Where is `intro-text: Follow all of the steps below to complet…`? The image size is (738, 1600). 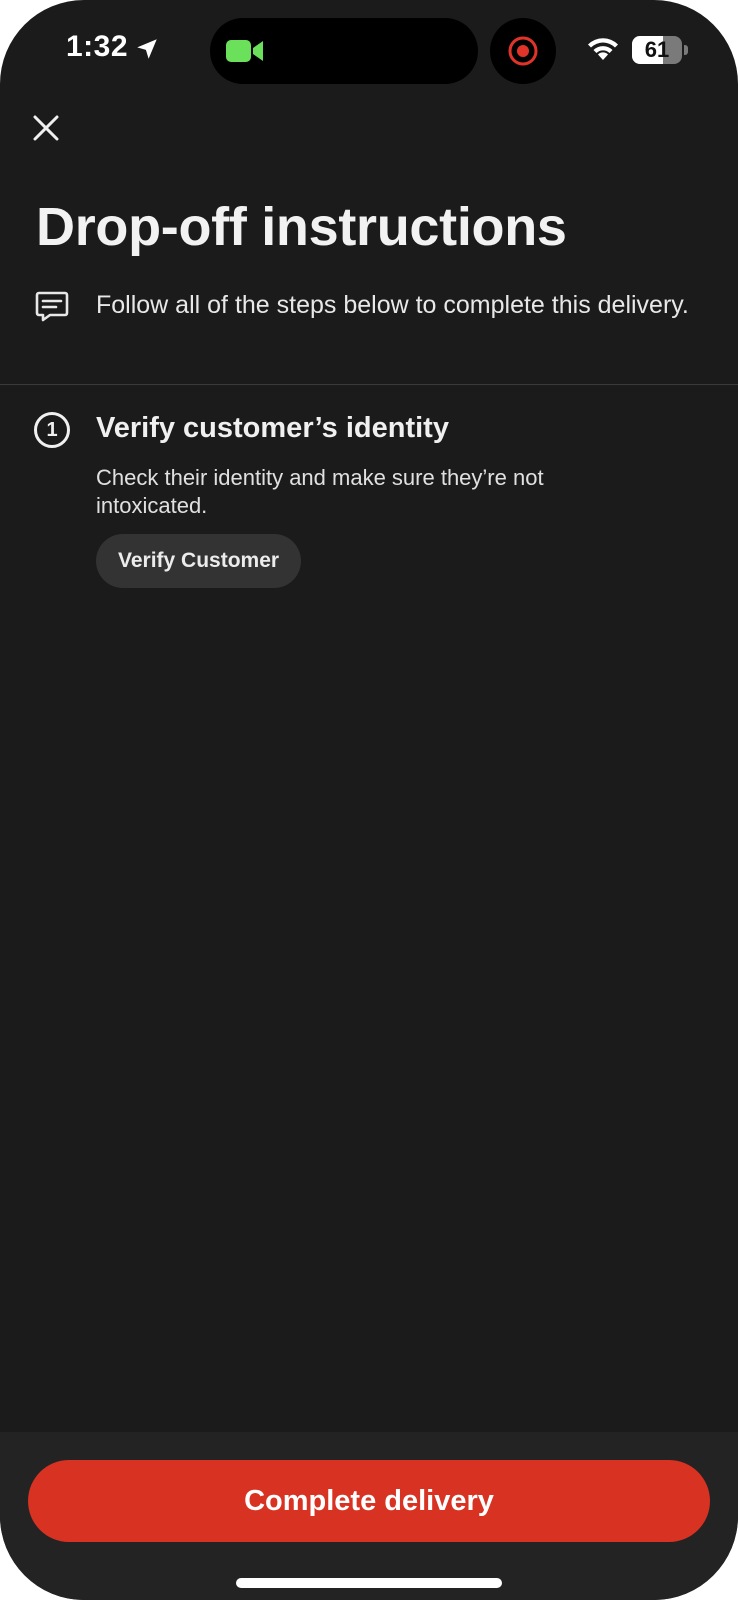
intro-text: Follow all of the steps below to complet… is located at coordinates (392, 305).